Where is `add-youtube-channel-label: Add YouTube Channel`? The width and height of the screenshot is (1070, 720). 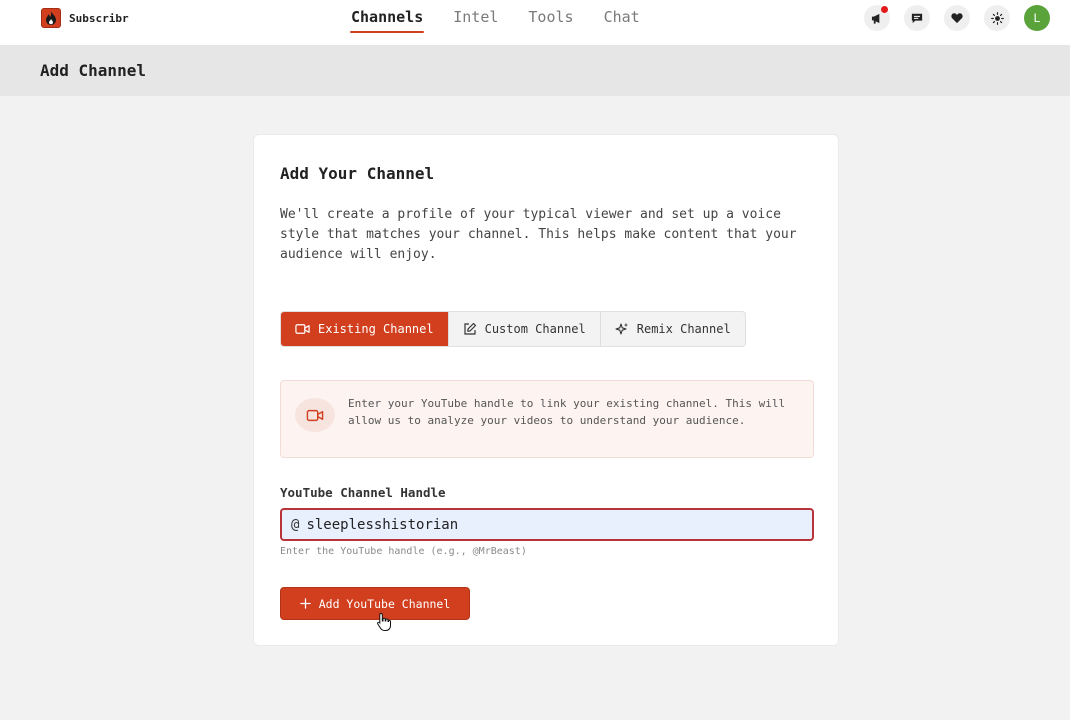
add-youtube-channel-label: Add YouTube Channel is located at coordinates (384, 603).